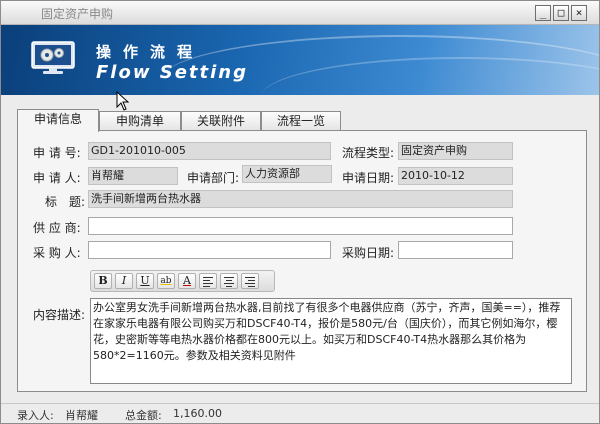 This screenshot has height=424, width=600. Describe the element at coordinates (123, 101) in the screenshot. I see `mouse-cursor-icon` at that location.